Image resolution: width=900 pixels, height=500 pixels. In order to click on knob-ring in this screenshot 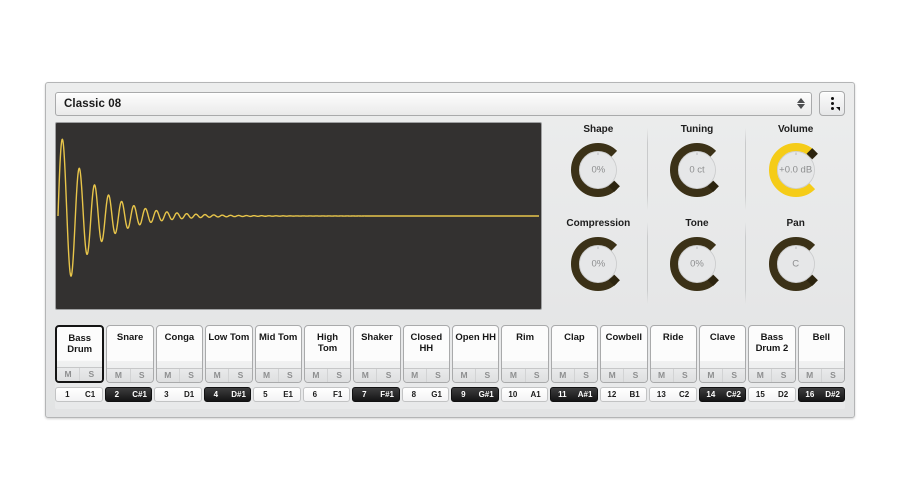, I will do `click(793, 264)`.